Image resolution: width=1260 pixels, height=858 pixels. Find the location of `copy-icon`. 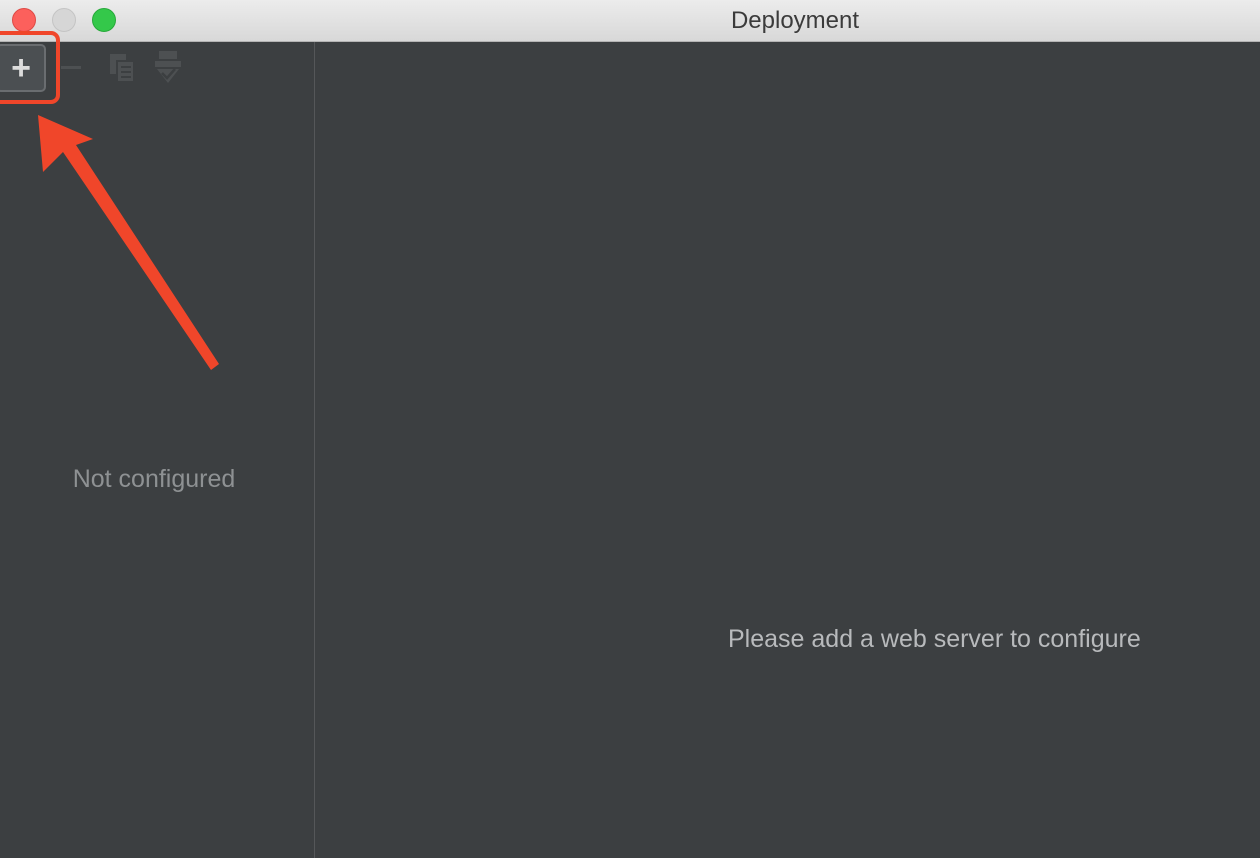

copy-icon is located at coordinates (122, 68).